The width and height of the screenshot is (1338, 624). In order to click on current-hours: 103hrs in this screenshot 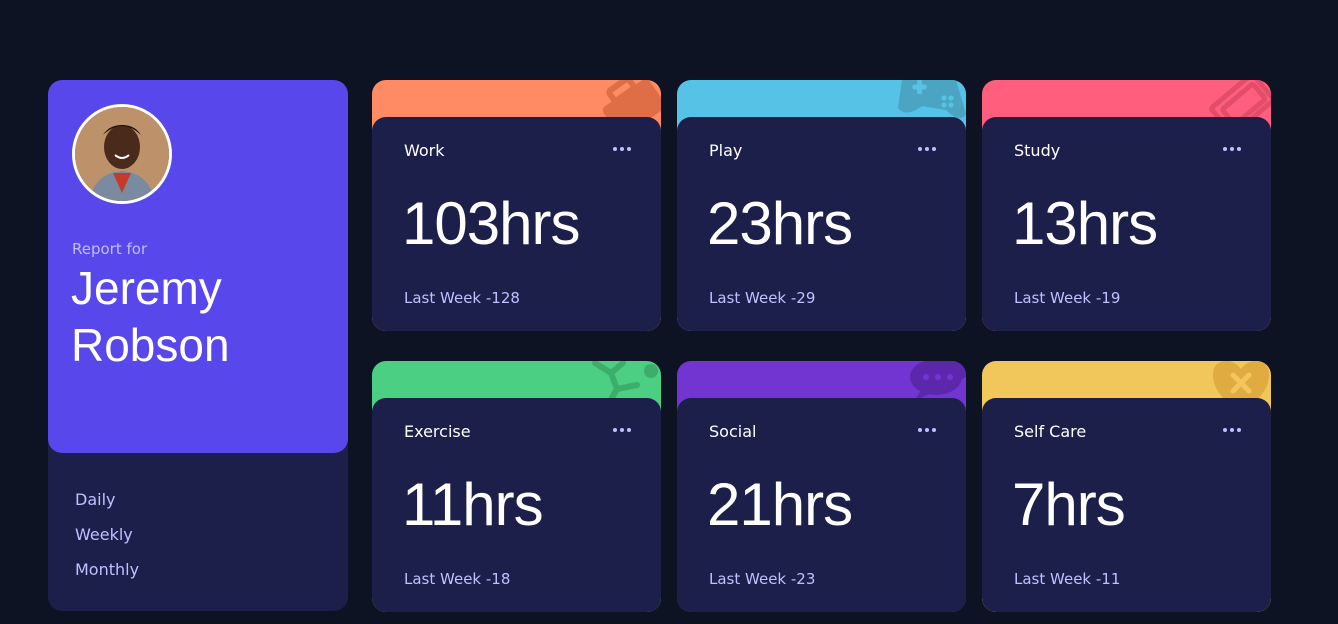, I will do `click(491, 223)`.